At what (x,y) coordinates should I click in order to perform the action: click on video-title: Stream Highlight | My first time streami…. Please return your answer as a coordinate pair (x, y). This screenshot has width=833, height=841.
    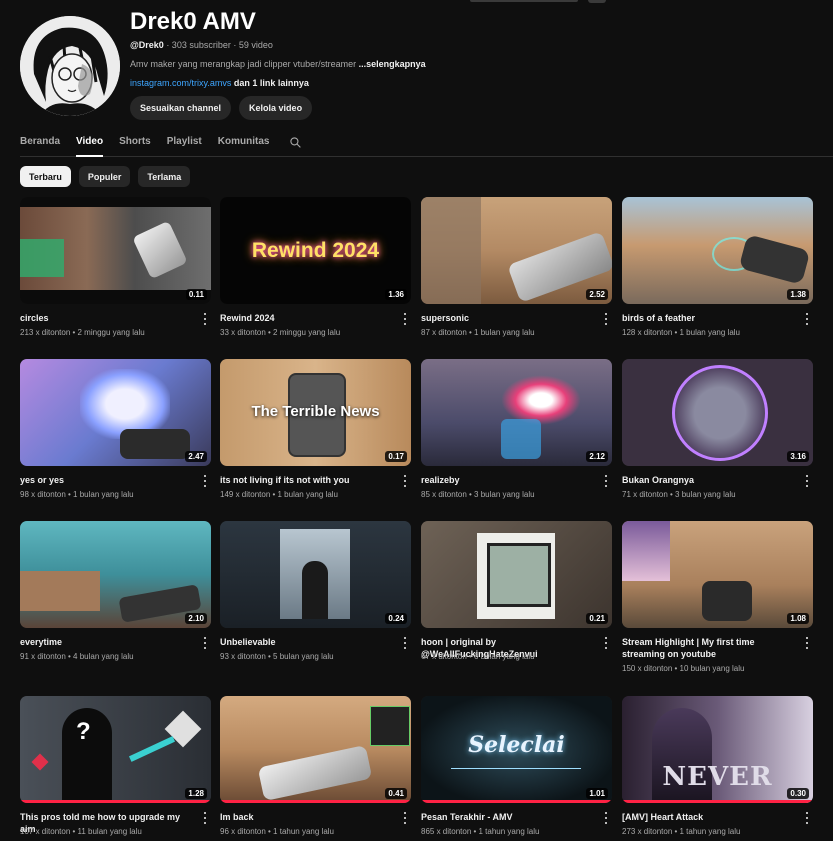
    Looking at the image, I should click on (707, 648).